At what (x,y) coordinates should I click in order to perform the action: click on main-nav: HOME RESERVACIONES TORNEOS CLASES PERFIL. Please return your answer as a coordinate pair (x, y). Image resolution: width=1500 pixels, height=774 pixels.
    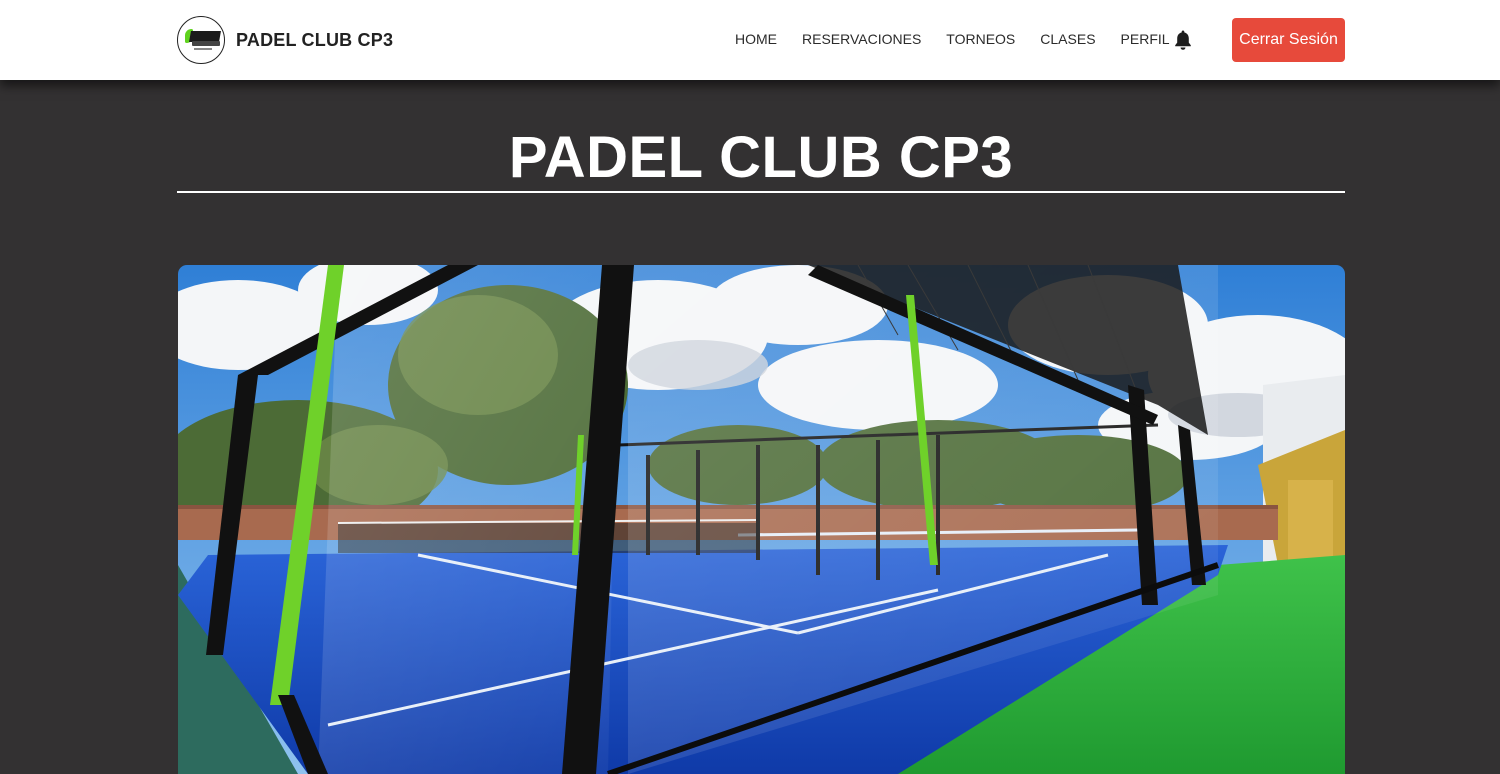
    Looking at the image, I should click on (965, 39).